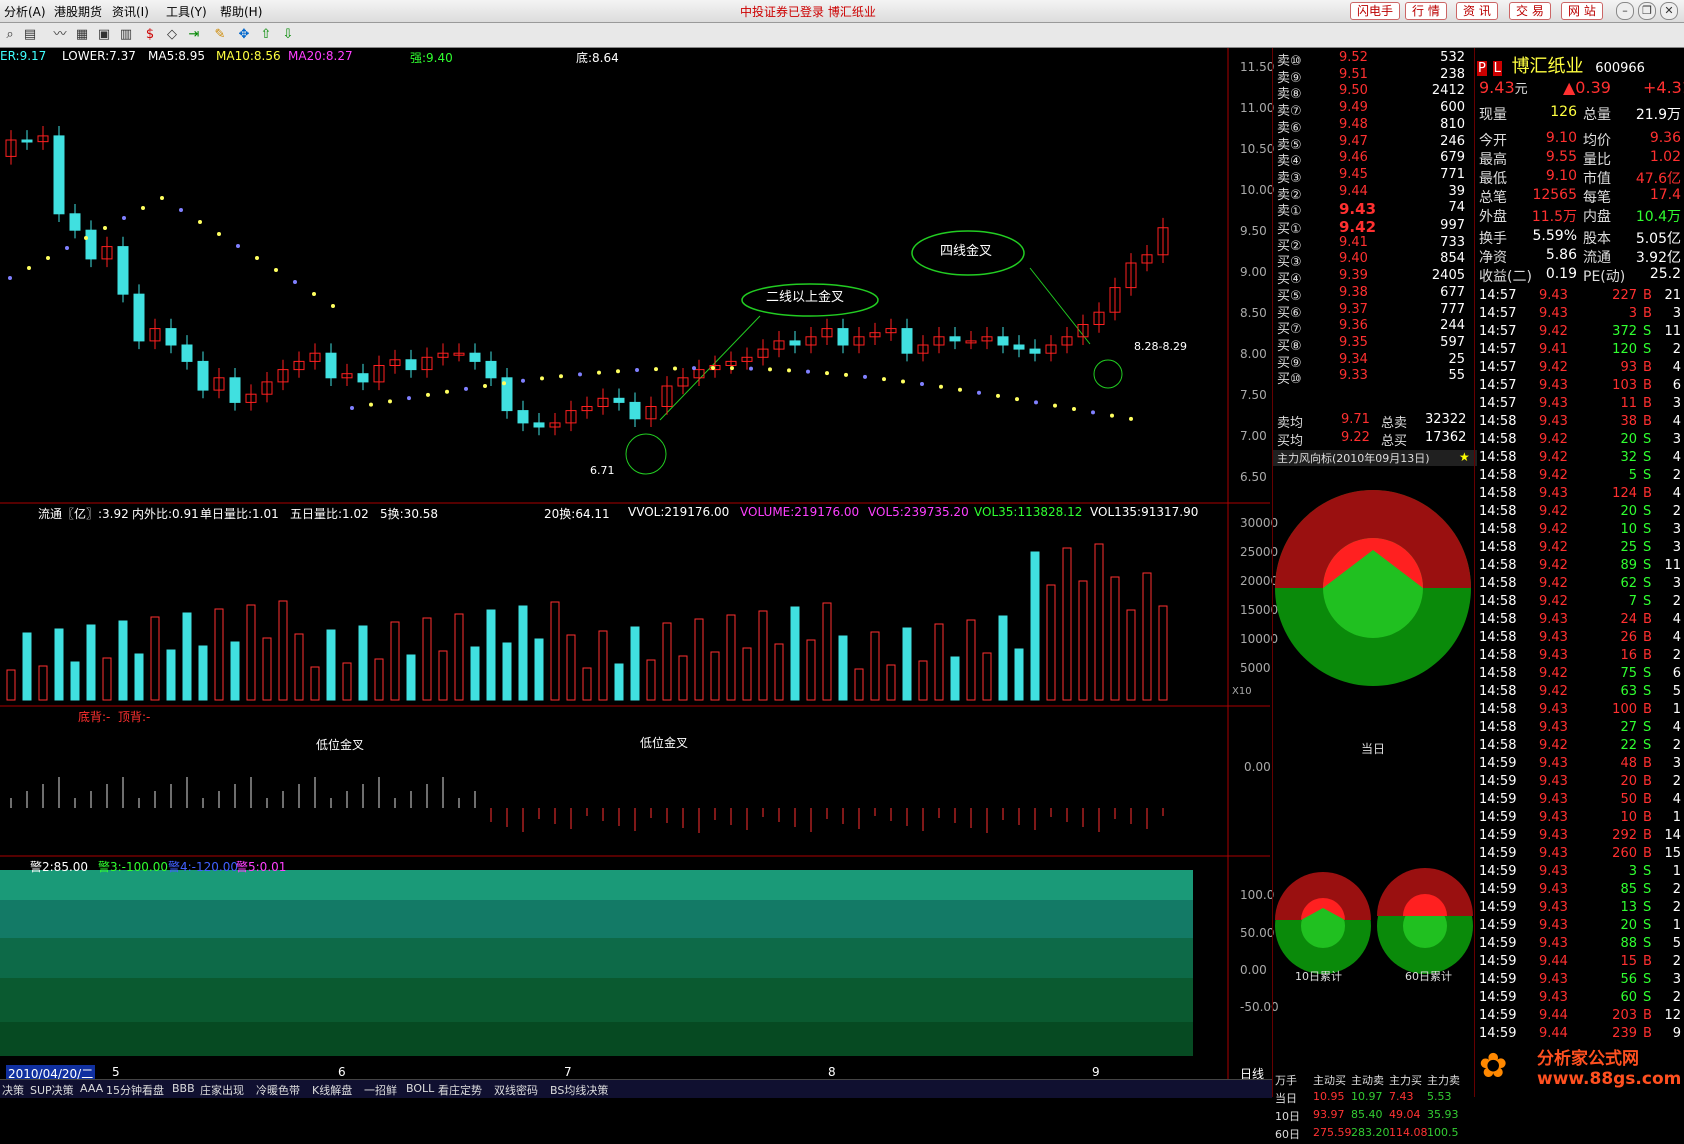 This screenshot has height=1144, width=1684. Describe the element at coordinates (1373, 227) in the screenshot. I see `buy-level-row: 买① 9.42 997` at that location.